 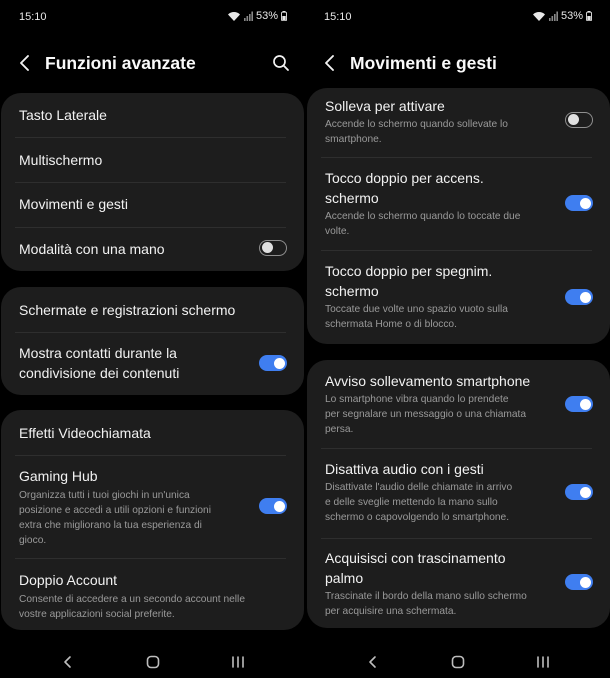 What do you see at coordinates (61, 160) in the screenshot?
I see `item-label: Multischermo` at bounding box center [61, 160].